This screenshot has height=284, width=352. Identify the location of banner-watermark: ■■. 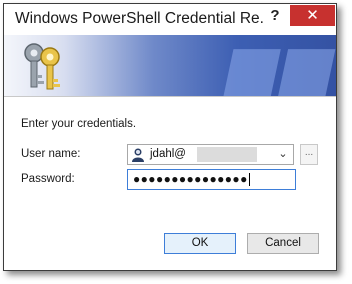
(276, 65).